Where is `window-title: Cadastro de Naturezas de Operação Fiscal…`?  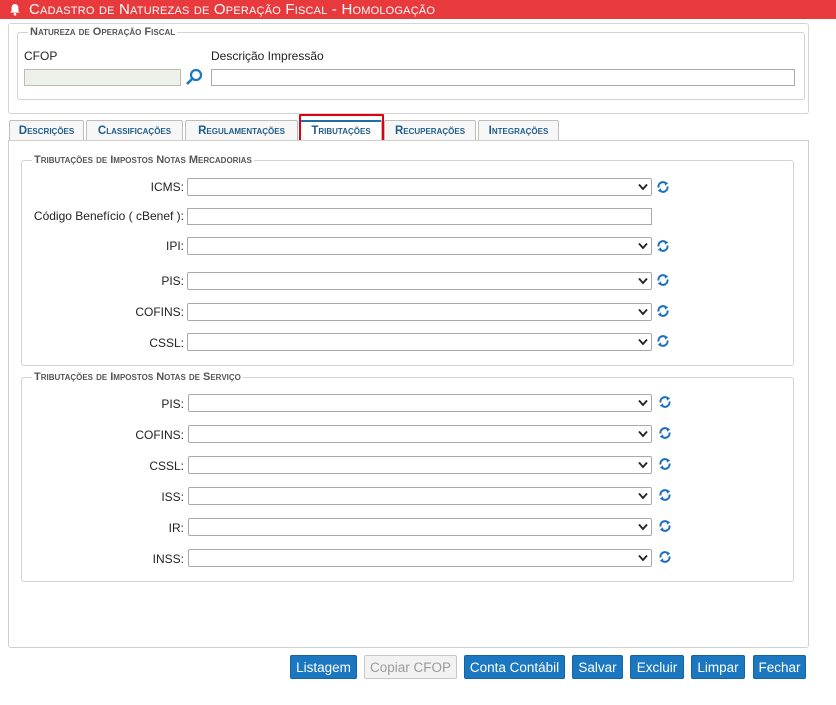
window-title: Cadastro de Naturezas de Operação Fiscal… is located at coordinates (232, 9).